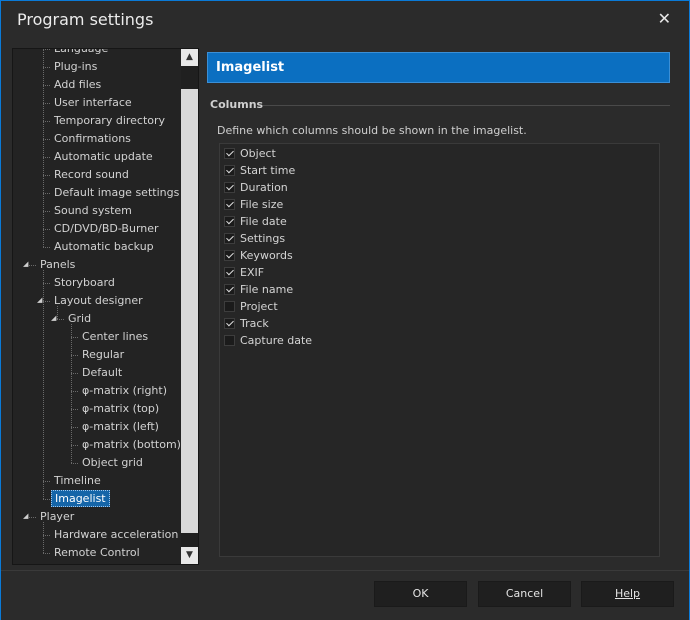  What do you see at coordinates (237, 104) in the screenshot?
I see `columns-group-title: Columns` at bounding box center [237, 104].